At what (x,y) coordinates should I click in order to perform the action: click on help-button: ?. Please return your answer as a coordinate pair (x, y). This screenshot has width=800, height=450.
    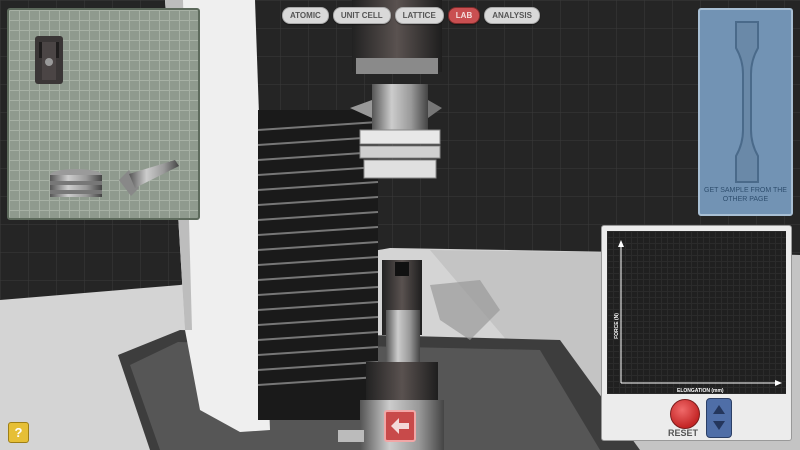
    Looking at the image, I should click on (18, 432).